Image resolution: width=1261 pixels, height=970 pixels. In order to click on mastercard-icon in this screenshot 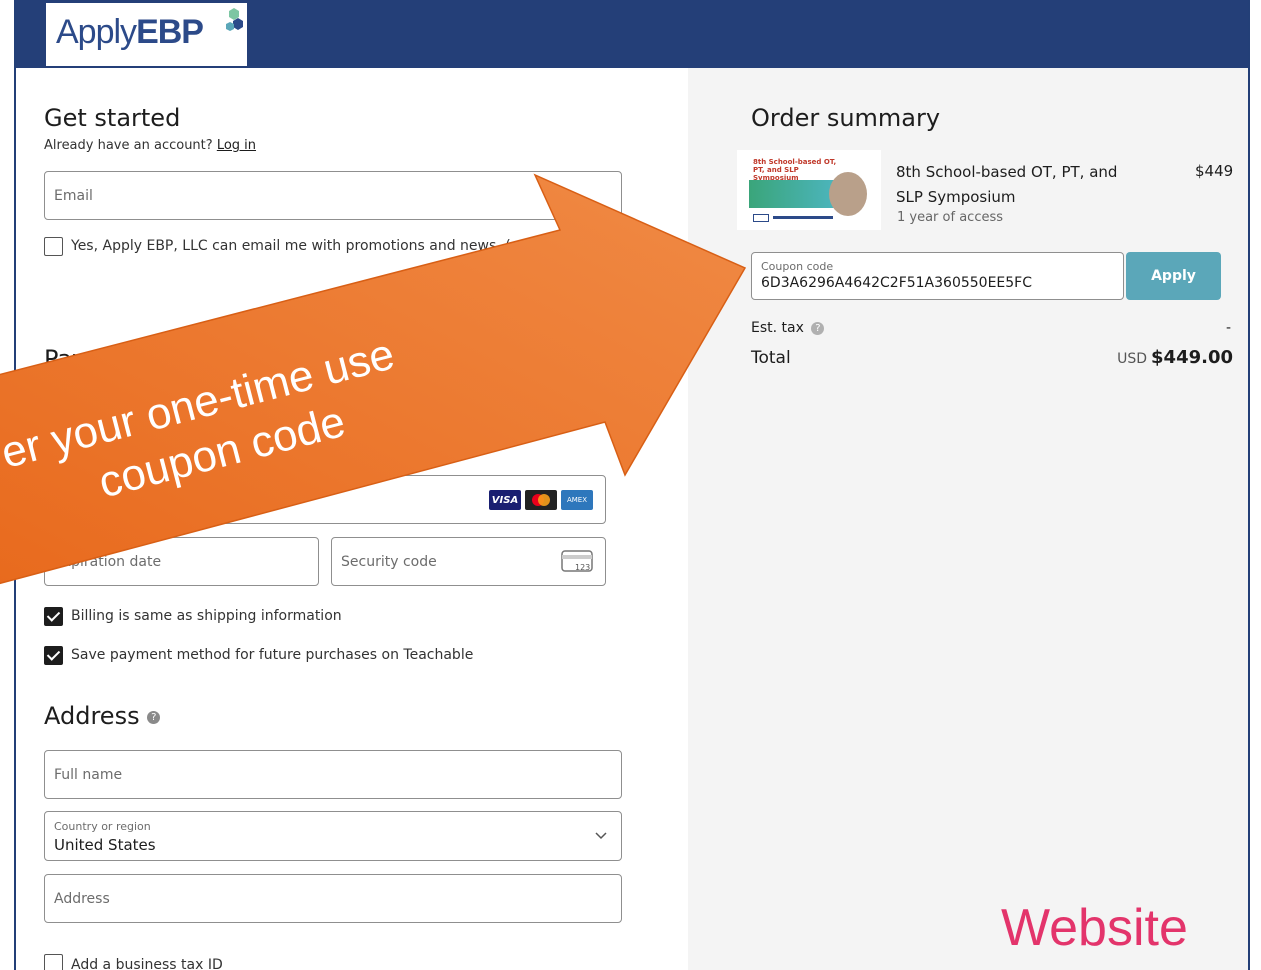, I will do `click(541, 500)`.